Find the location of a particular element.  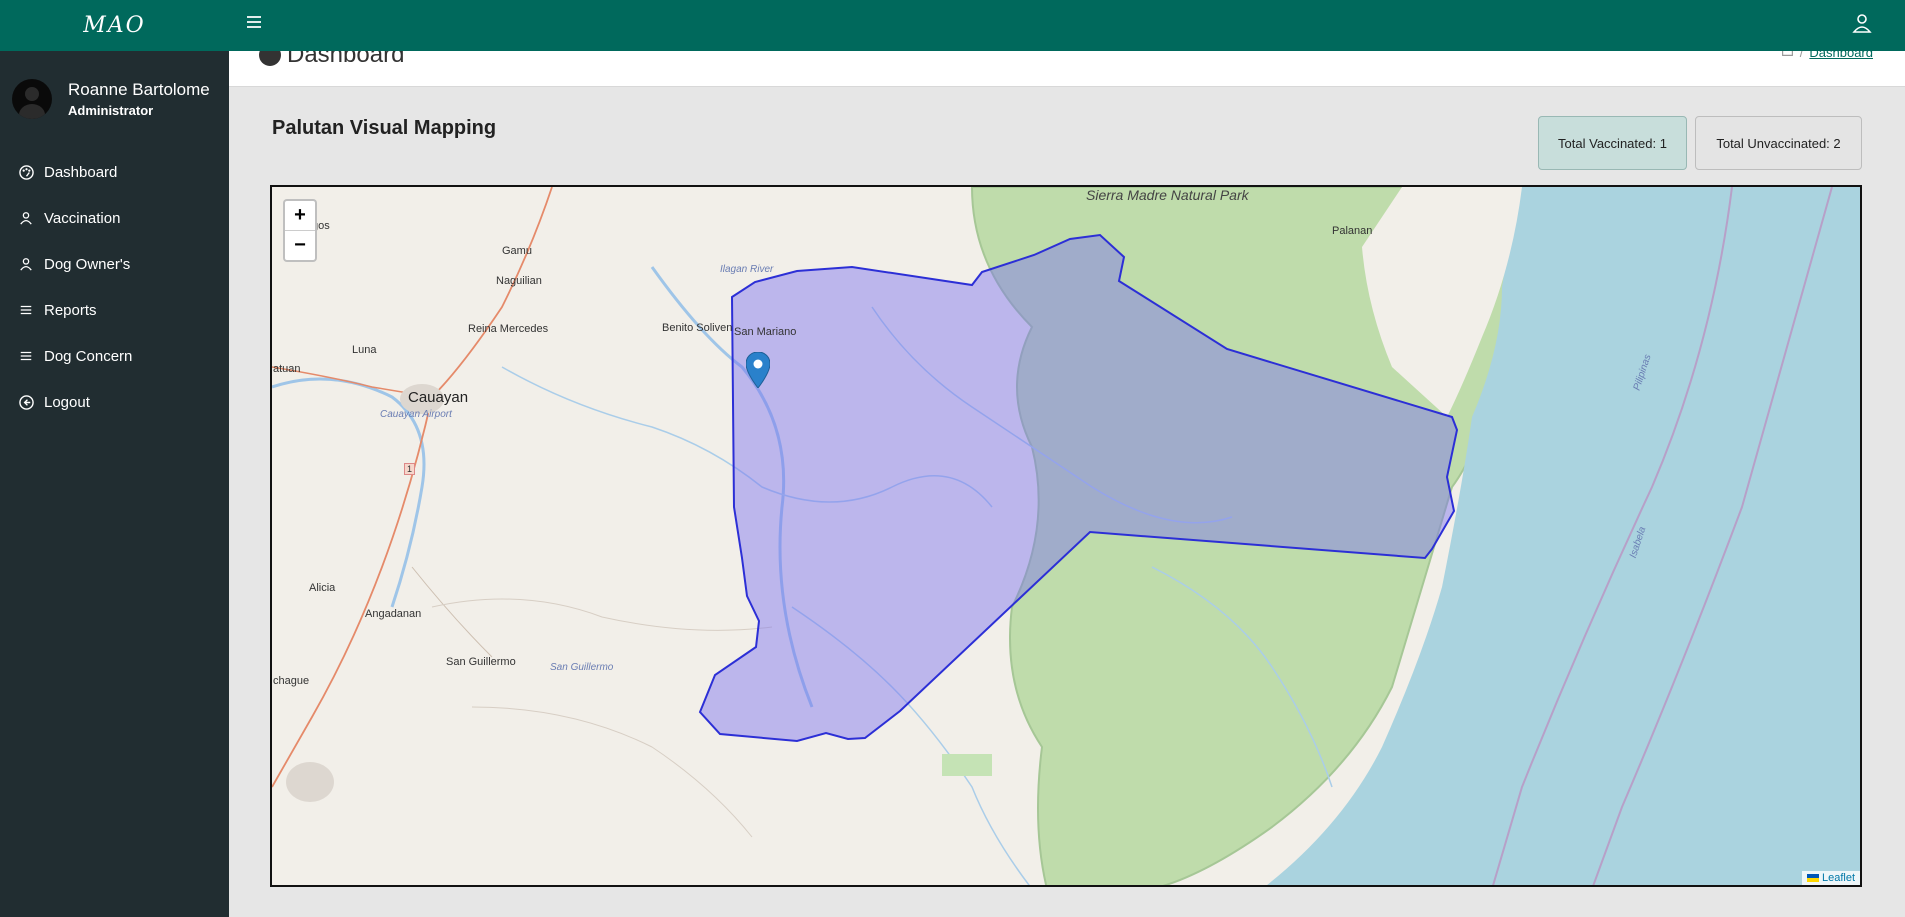

zoom-control: + − is located at coordinates (300, 230).